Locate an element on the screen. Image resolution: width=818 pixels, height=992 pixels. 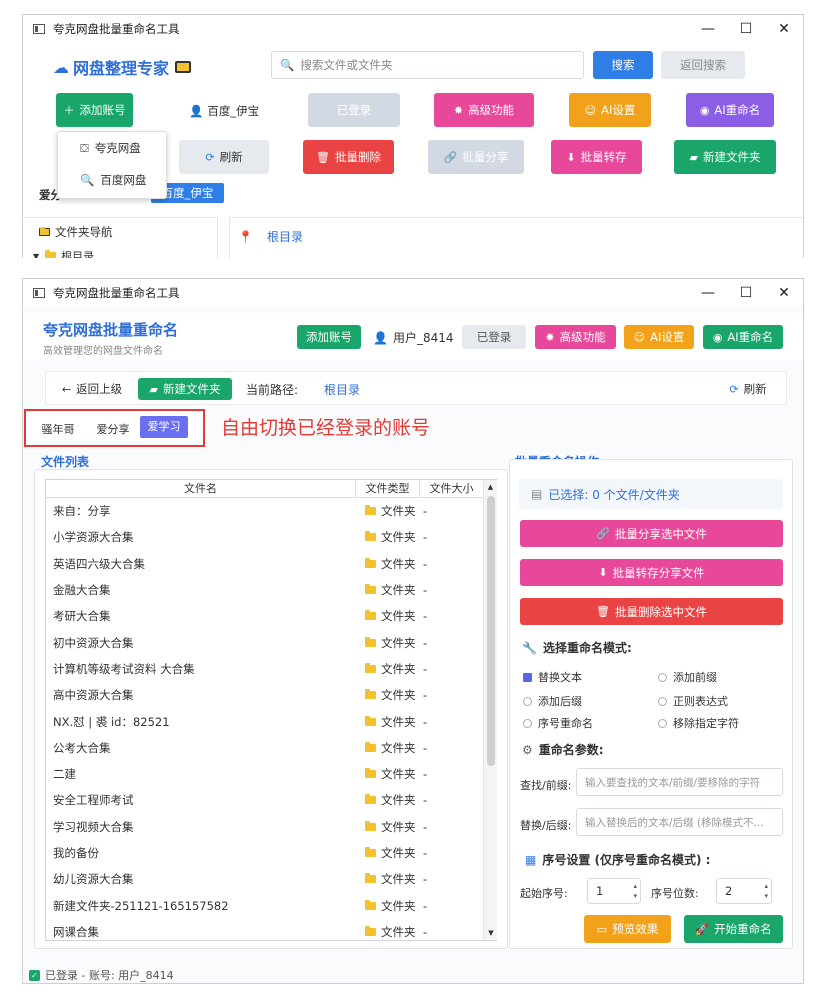
top-logged-in-button: 已登录 is located at coordinates (354, 110).